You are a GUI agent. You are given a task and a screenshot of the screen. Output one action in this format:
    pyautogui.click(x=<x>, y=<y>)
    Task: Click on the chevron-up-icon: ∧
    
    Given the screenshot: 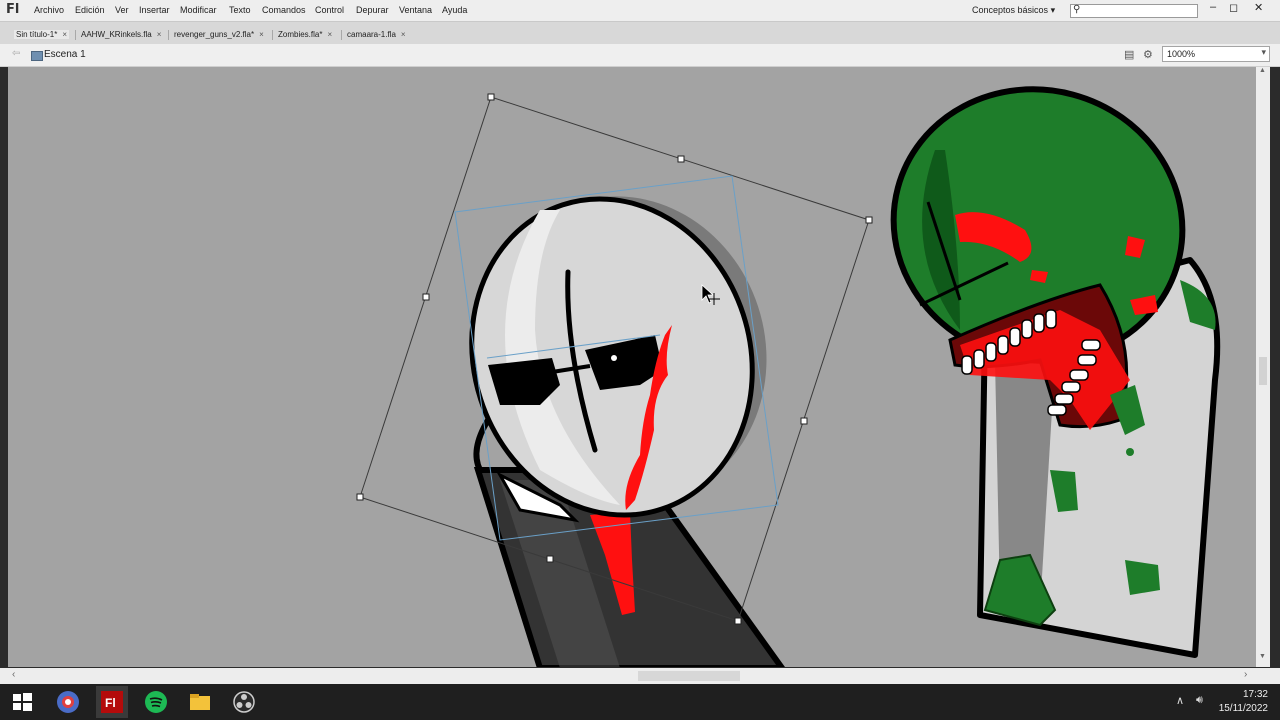 What is the action you would take?
    pyautogui.click(x=1180, y=700)
    